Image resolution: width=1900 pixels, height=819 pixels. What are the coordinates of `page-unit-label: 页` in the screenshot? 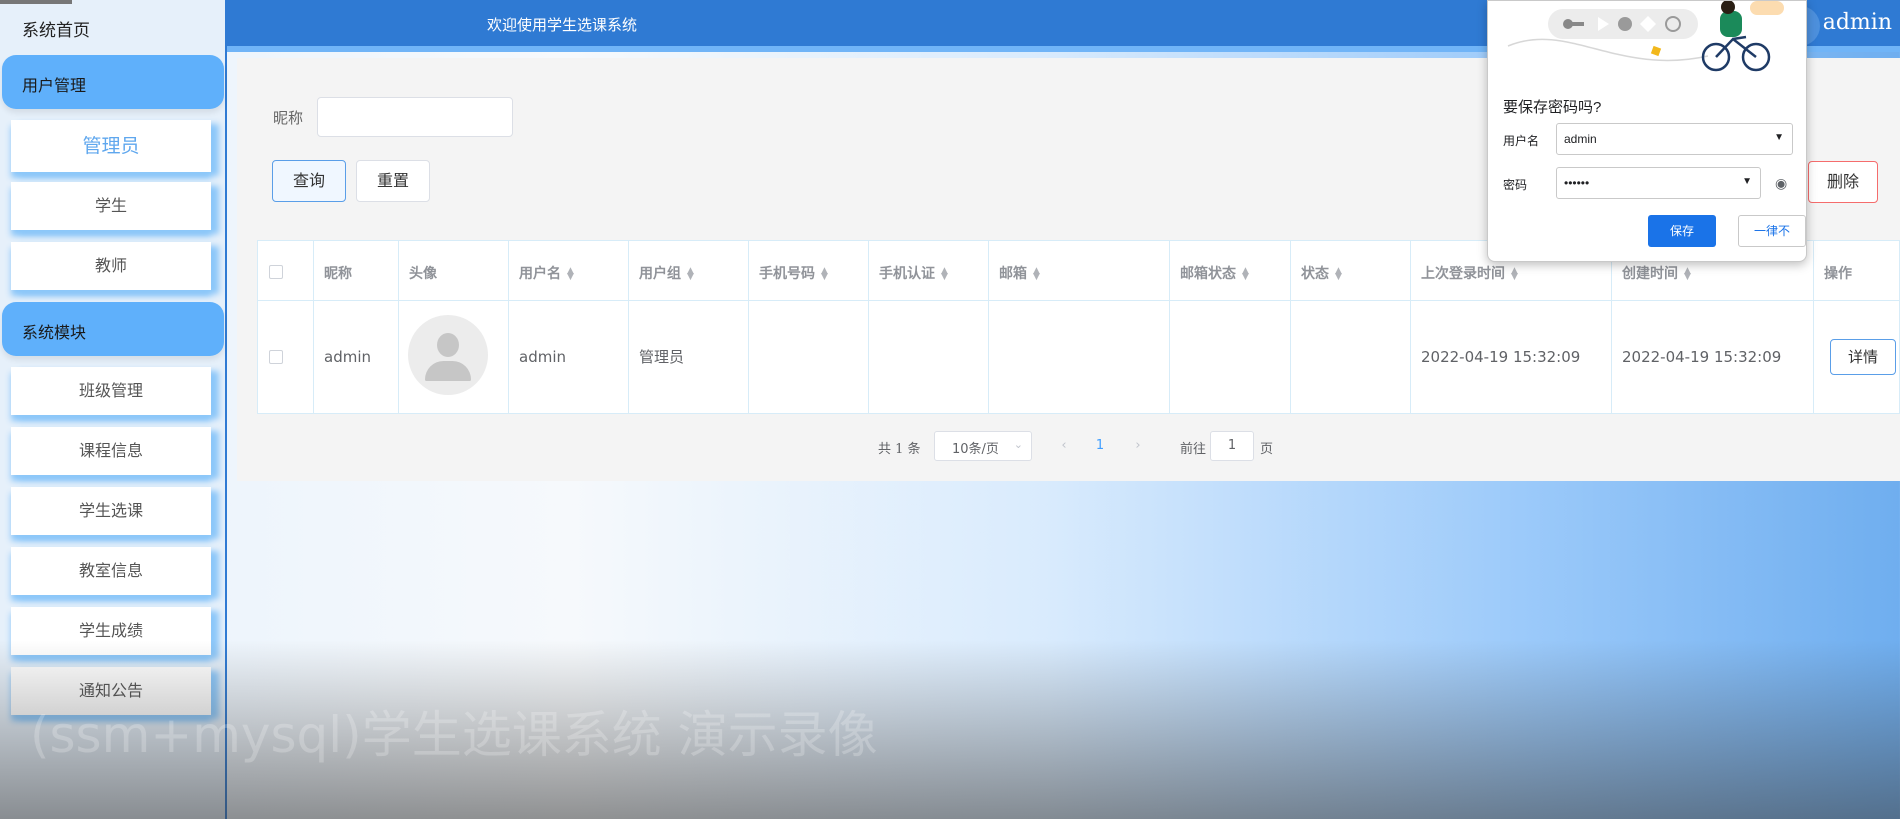 It's located at (1267, 449).